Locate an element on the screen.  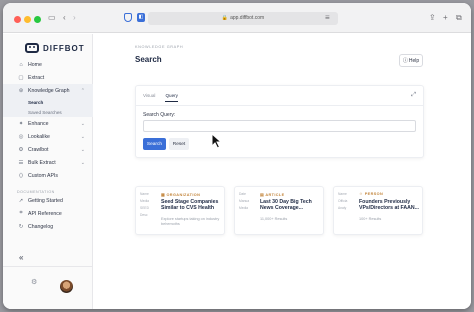
diffbot-logo: DIFFBOT is located at coordinates (55, 48).